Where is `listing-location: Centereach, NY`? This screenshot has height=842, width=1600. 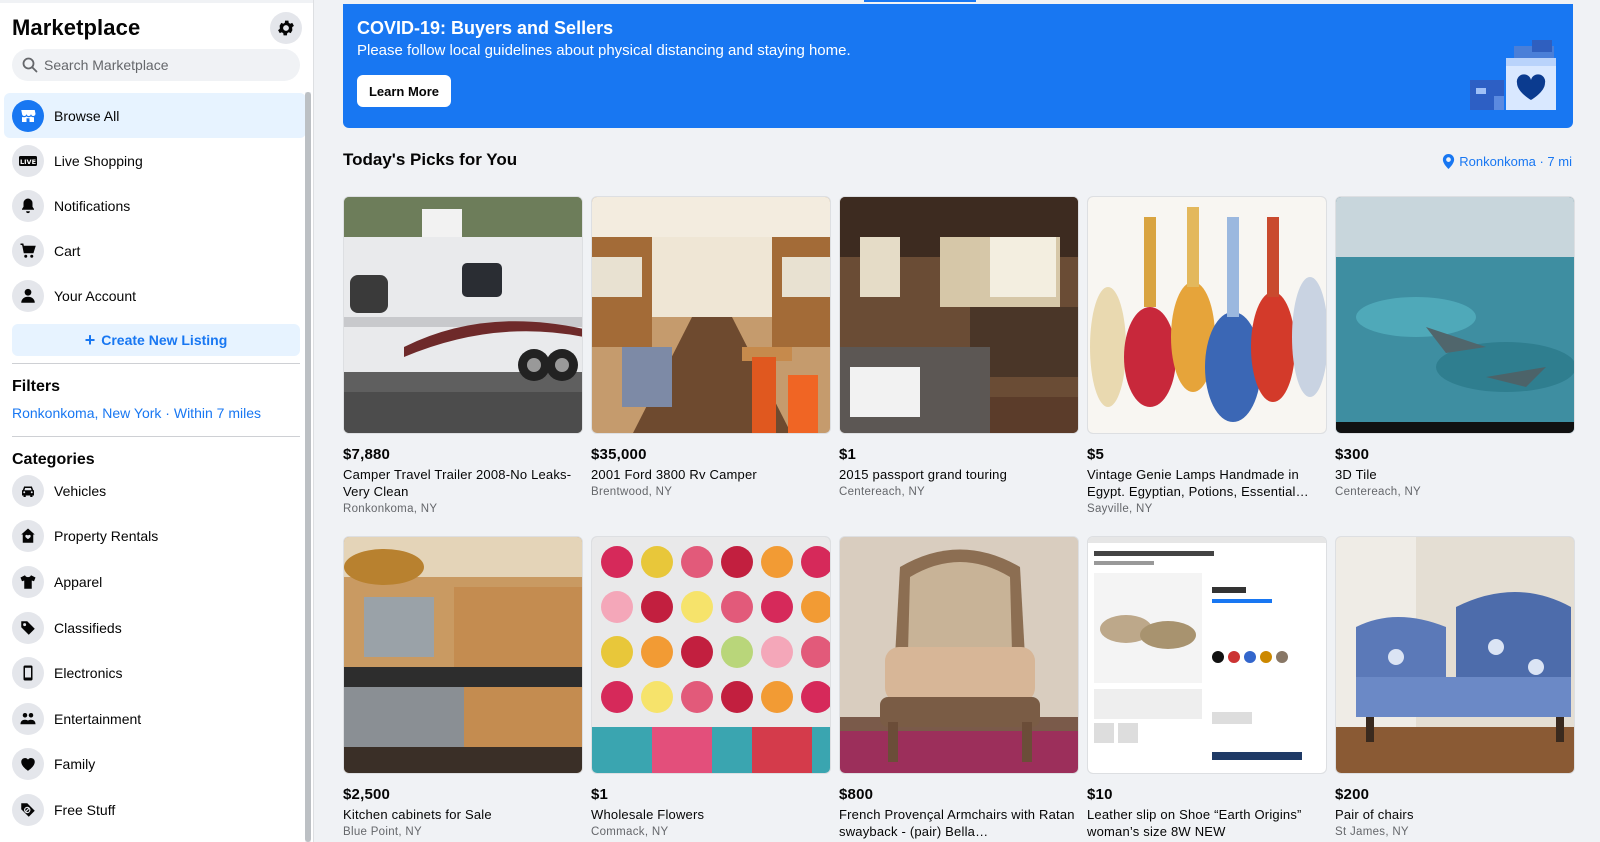 listing-location: Centereach, NY is located at coordinates (882, 492).